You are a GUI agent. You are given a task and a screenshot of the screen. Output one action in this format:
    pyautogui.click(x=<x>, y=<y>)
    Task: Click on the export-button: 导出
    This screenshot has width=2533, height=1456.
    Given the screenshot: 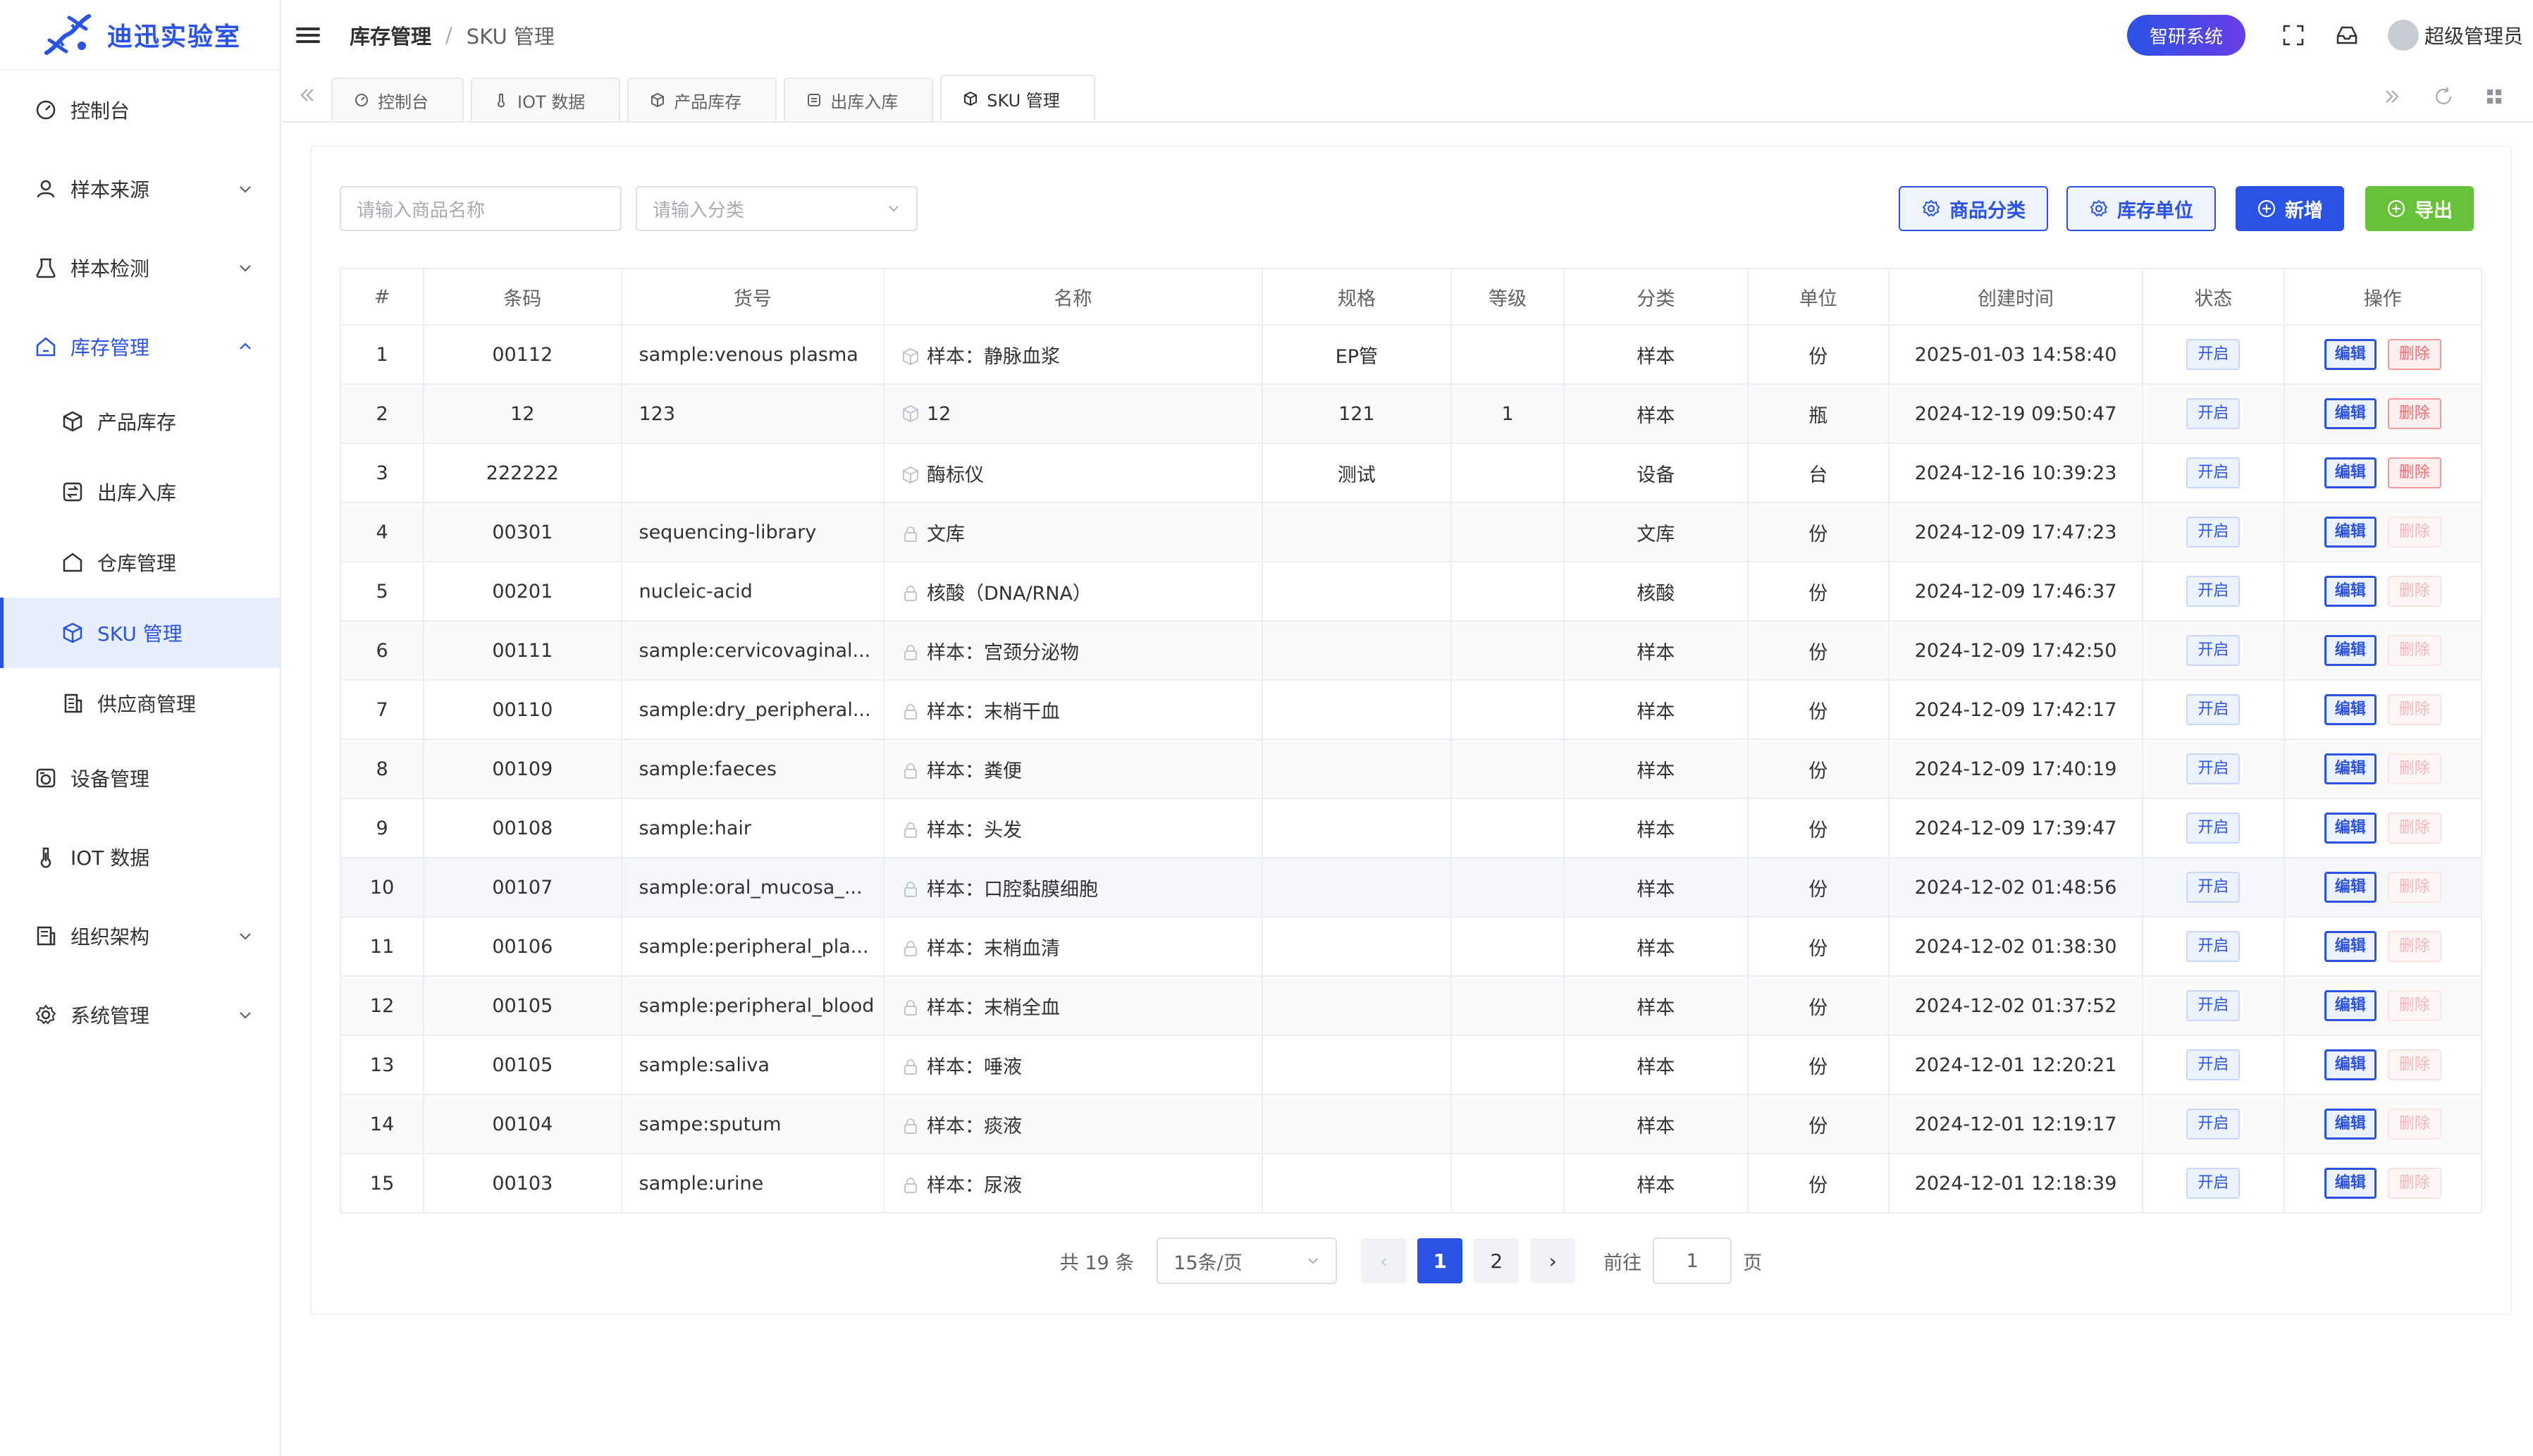 What is the action you would take?
    pyautogui.click(x=2419, y=208)
    